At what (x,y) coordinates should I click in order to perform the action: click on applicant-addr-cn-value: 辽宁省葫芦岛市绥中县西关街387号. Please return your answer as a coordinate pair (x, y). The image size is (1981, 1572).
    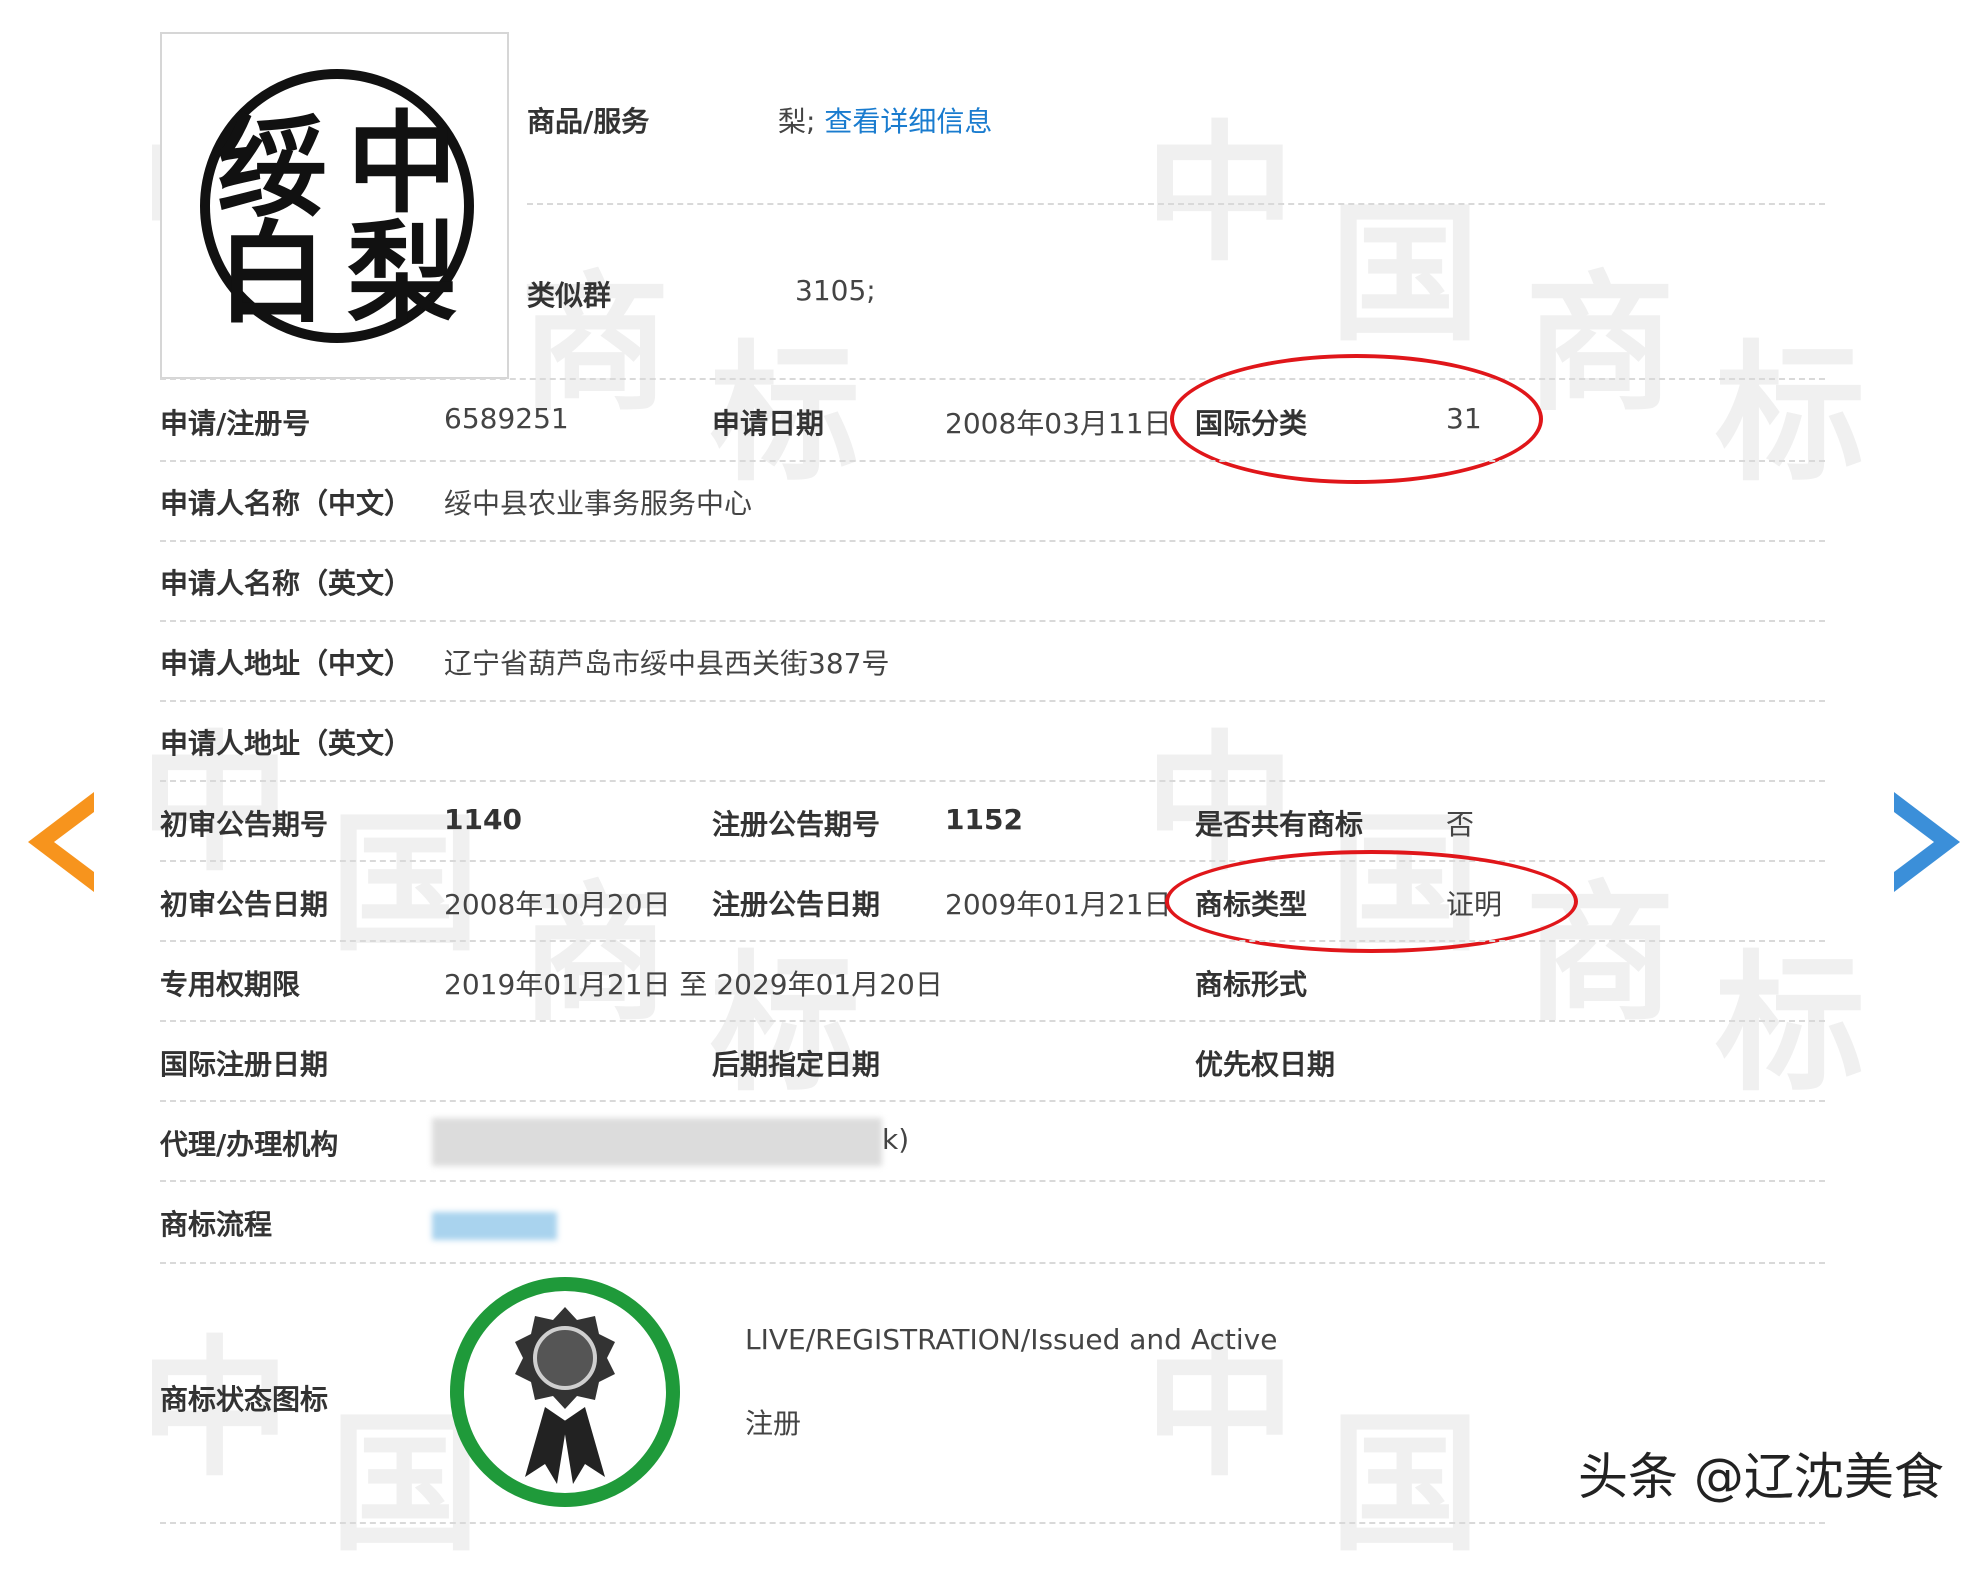
    Looking at the image, I should click on (666, 662).